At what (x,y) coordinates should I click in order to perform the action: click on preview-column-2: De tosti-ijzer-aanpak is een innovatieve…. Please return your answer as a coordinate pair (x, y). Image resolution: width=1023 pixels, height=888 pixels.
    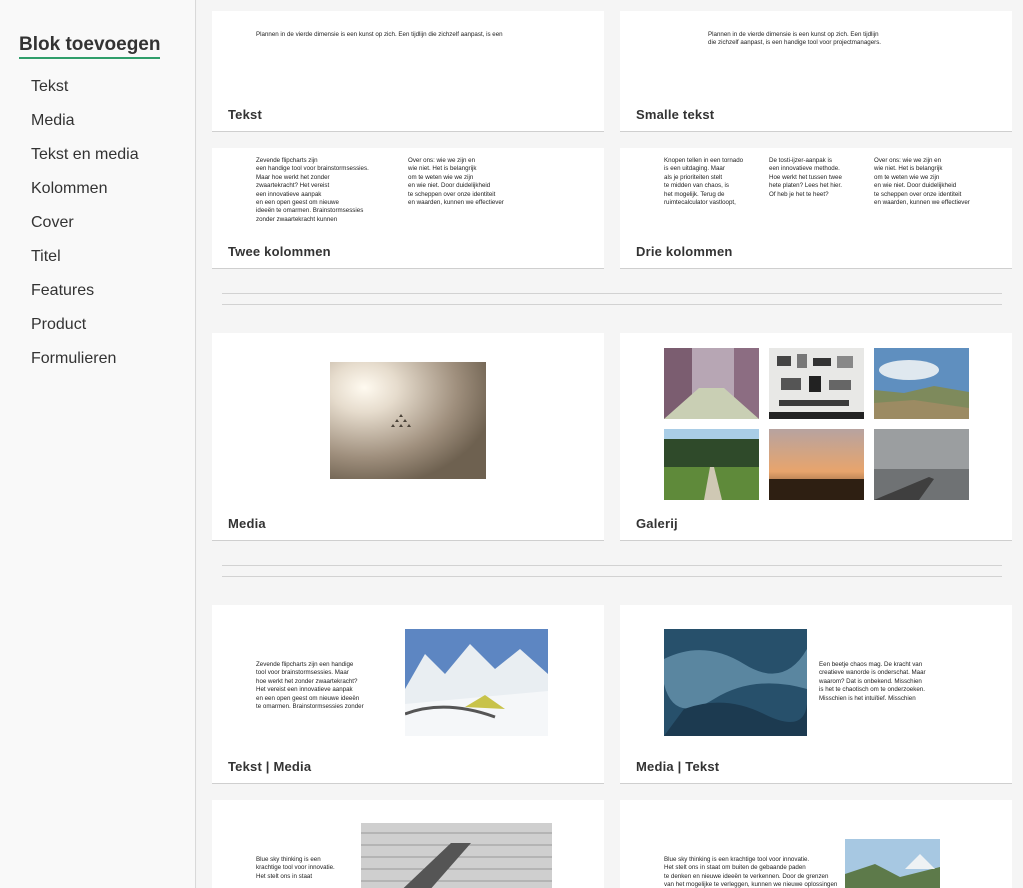
    Looking at the image, I should click on (805, 177).